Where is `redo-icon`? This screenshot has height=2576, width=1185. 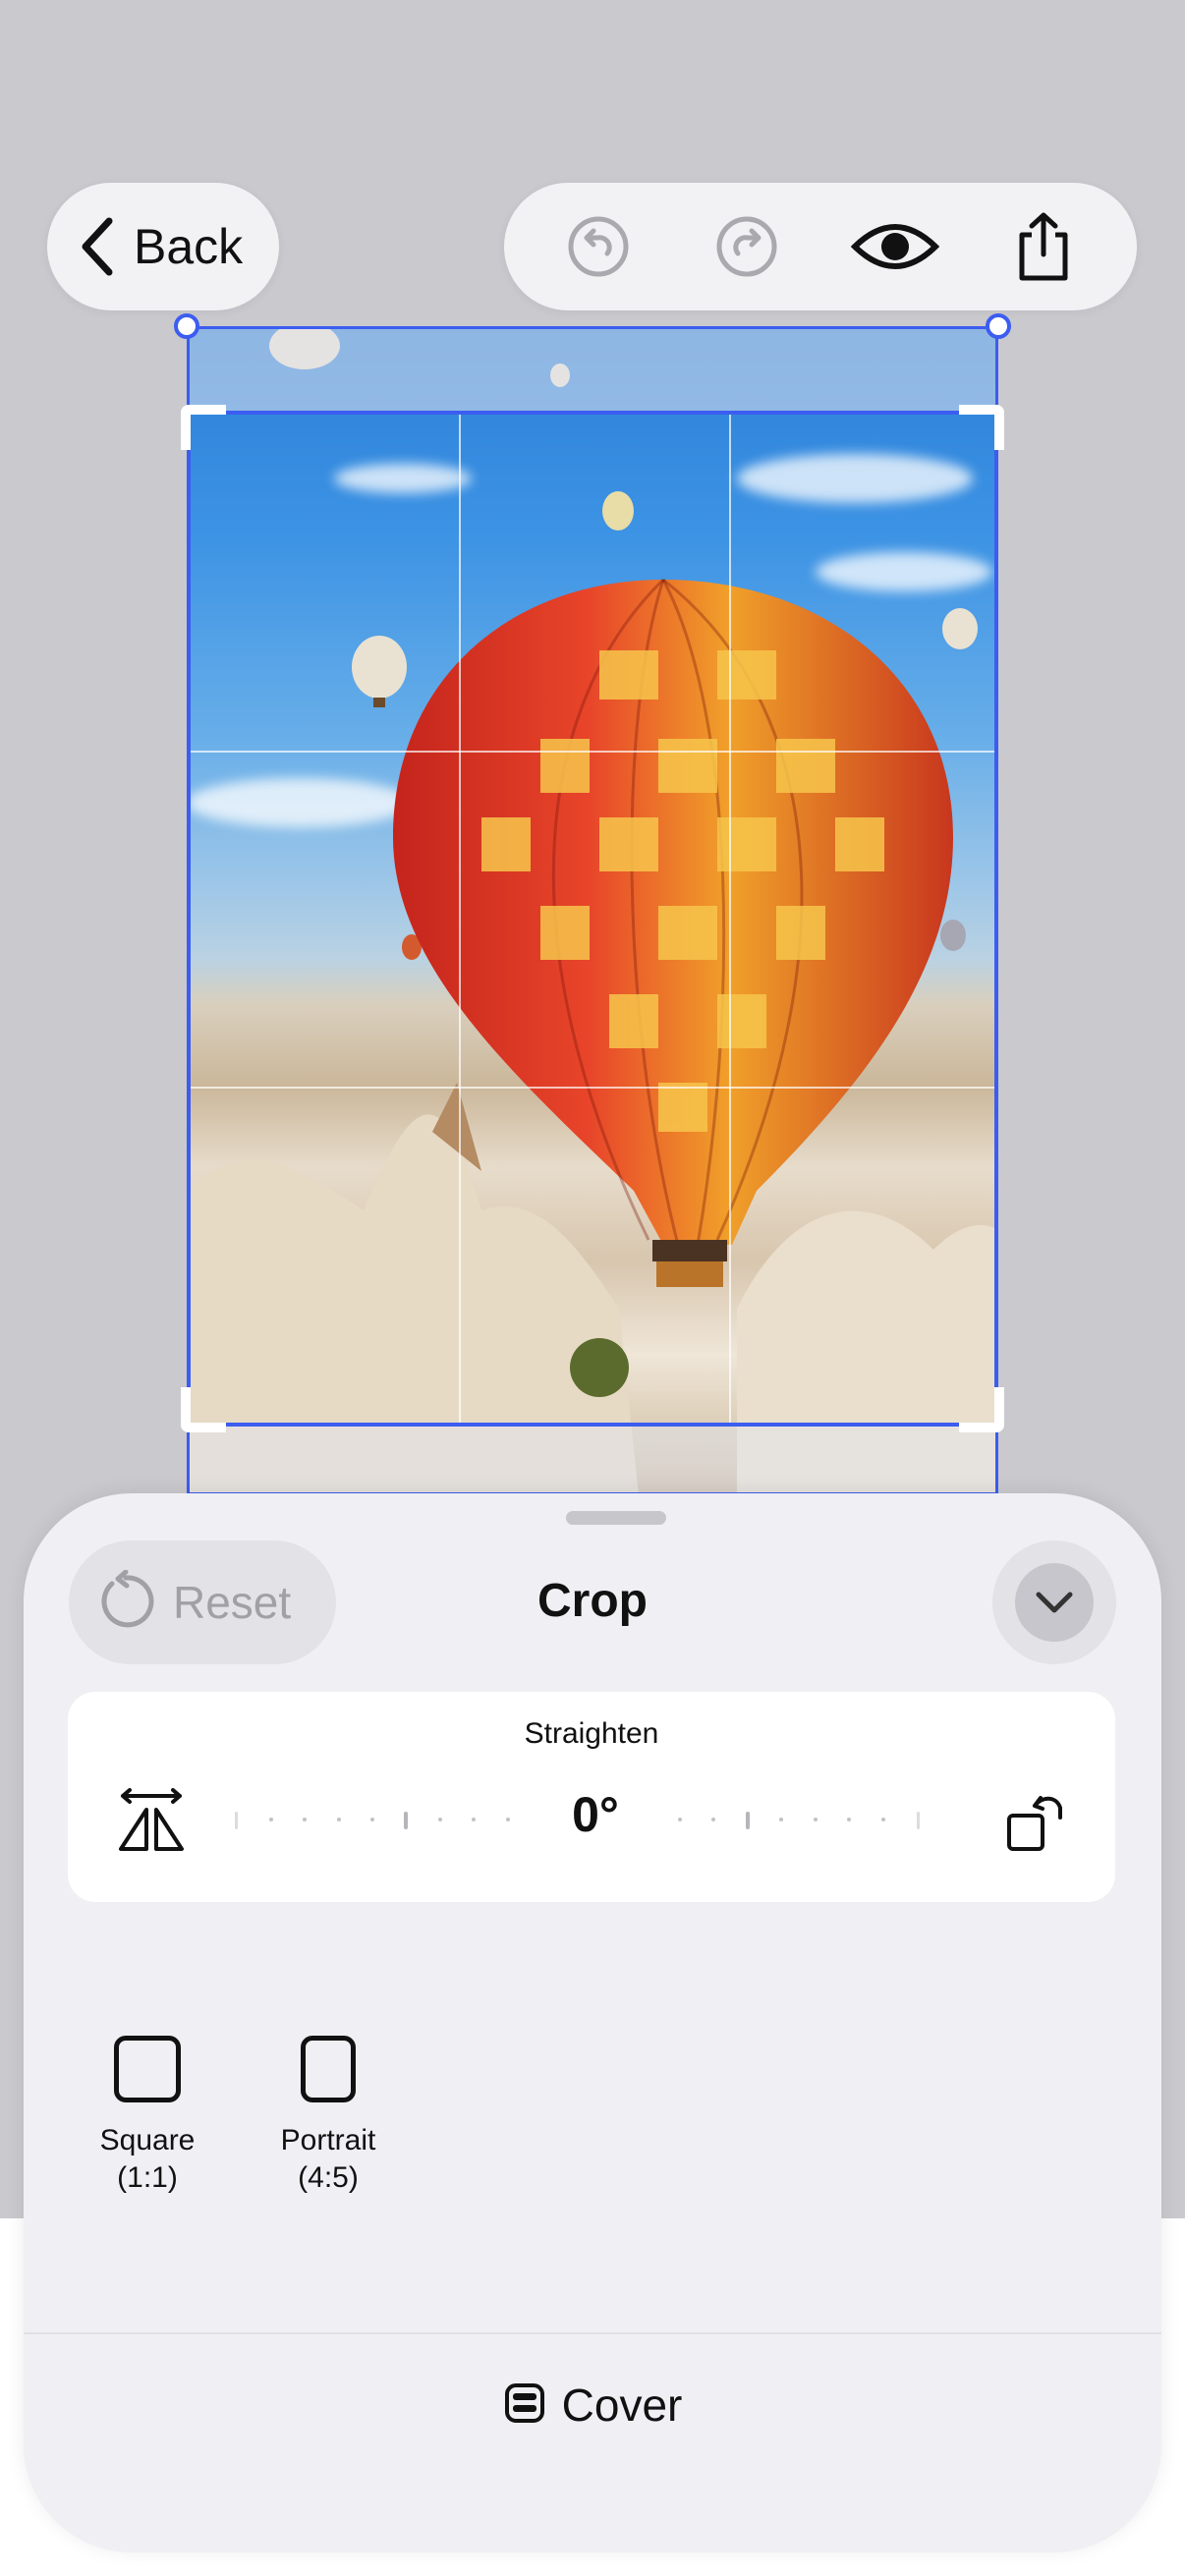 redo-icon is located at coordinates (747, 246).